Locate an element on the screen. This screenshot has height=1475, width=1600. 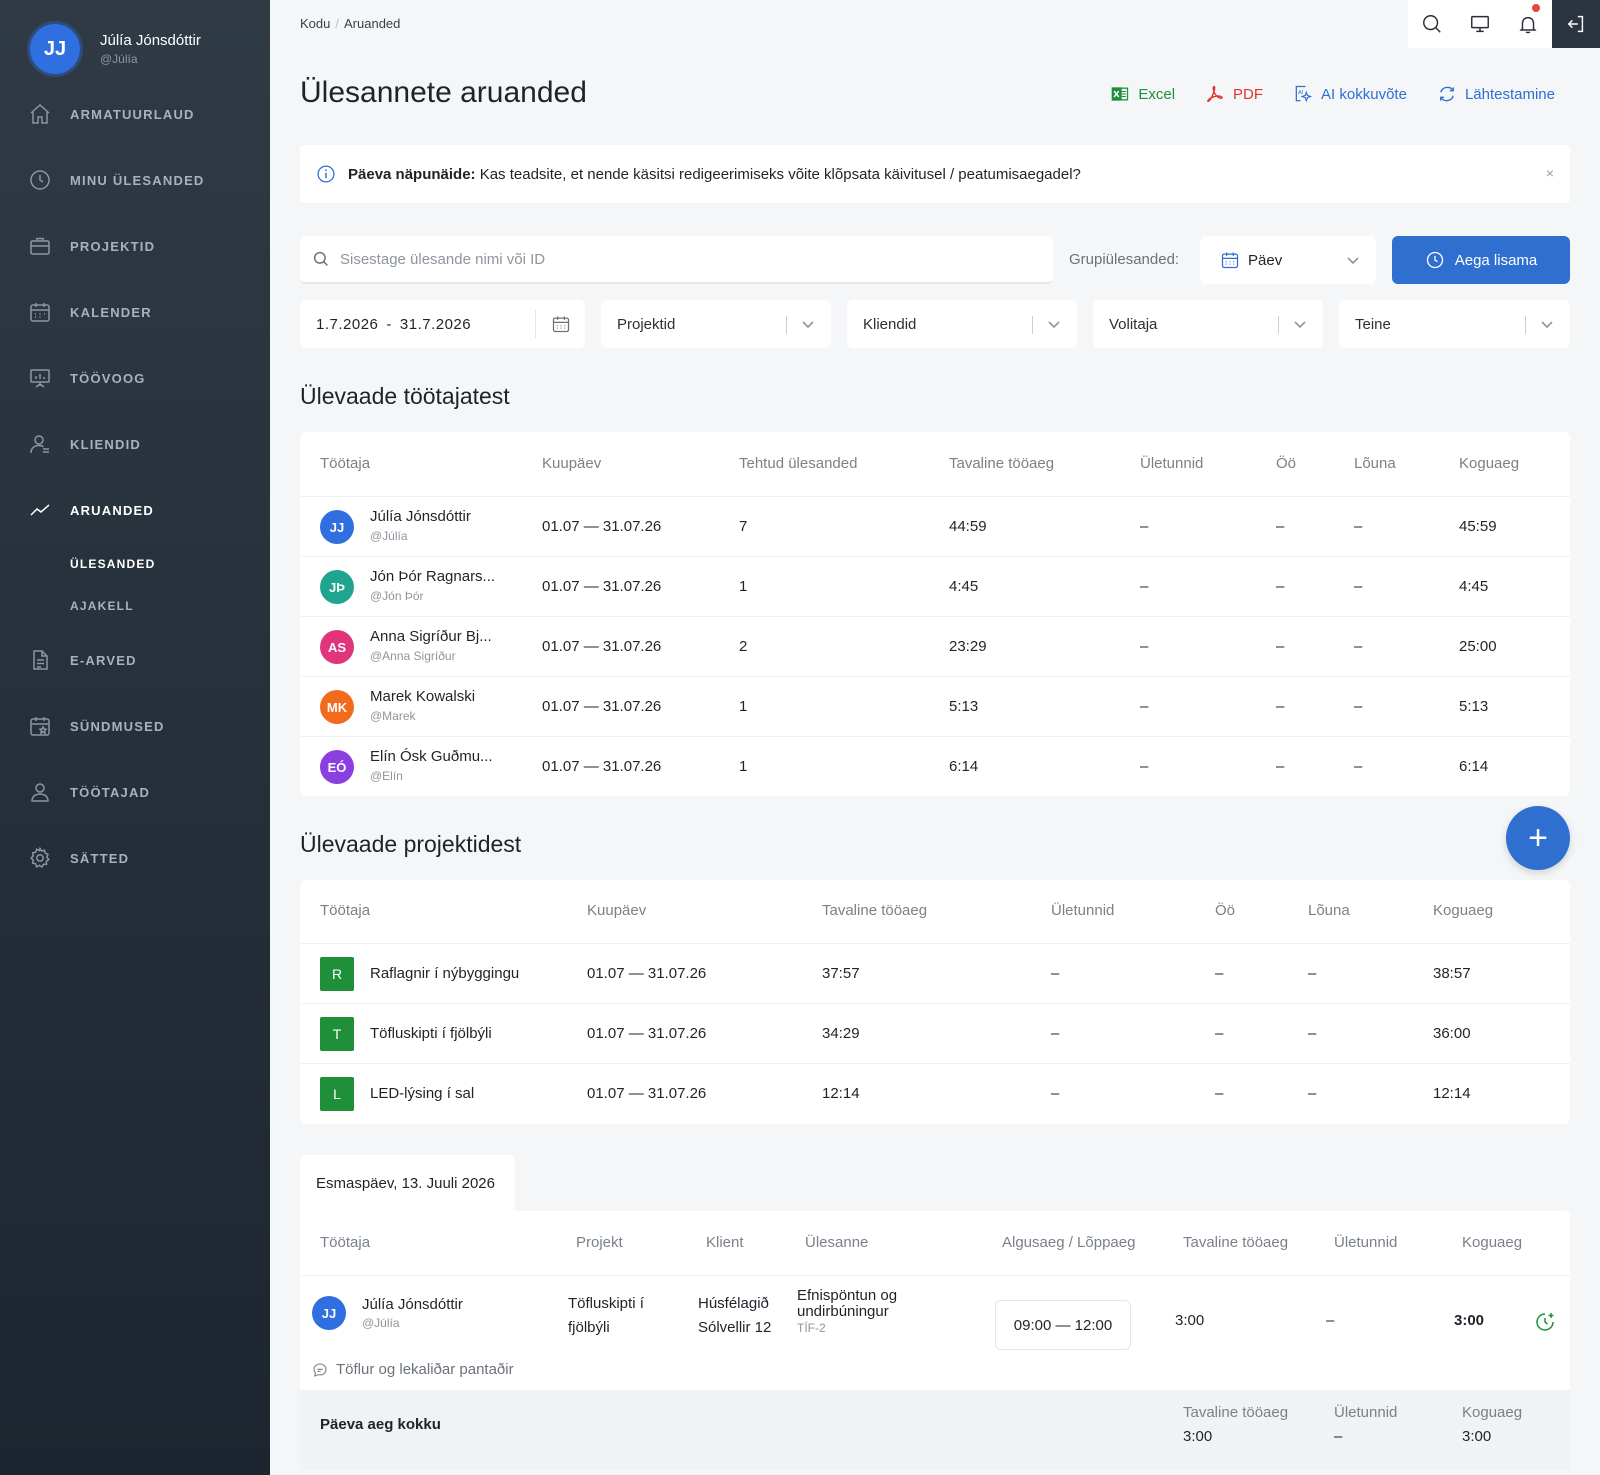
sidebar-item-invoices: E-ARVED is located at coordinates (135, 660).